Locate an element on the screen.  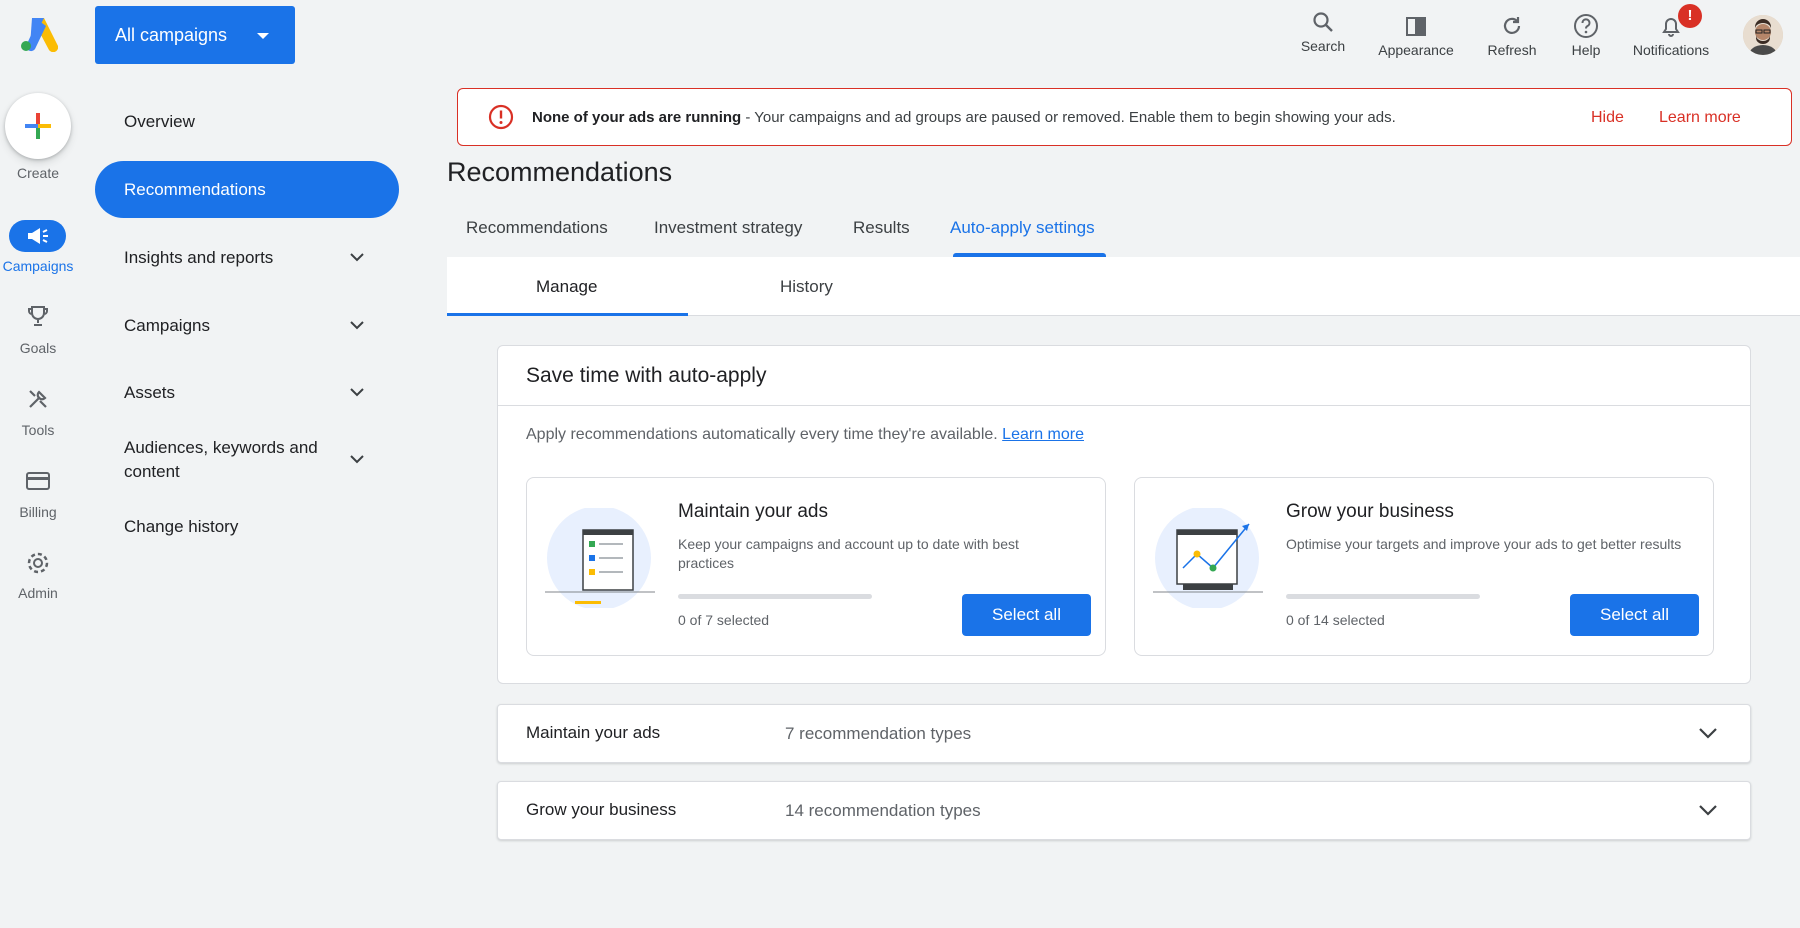
nav-item-assets: Assets is located at coordinates (149, 393).